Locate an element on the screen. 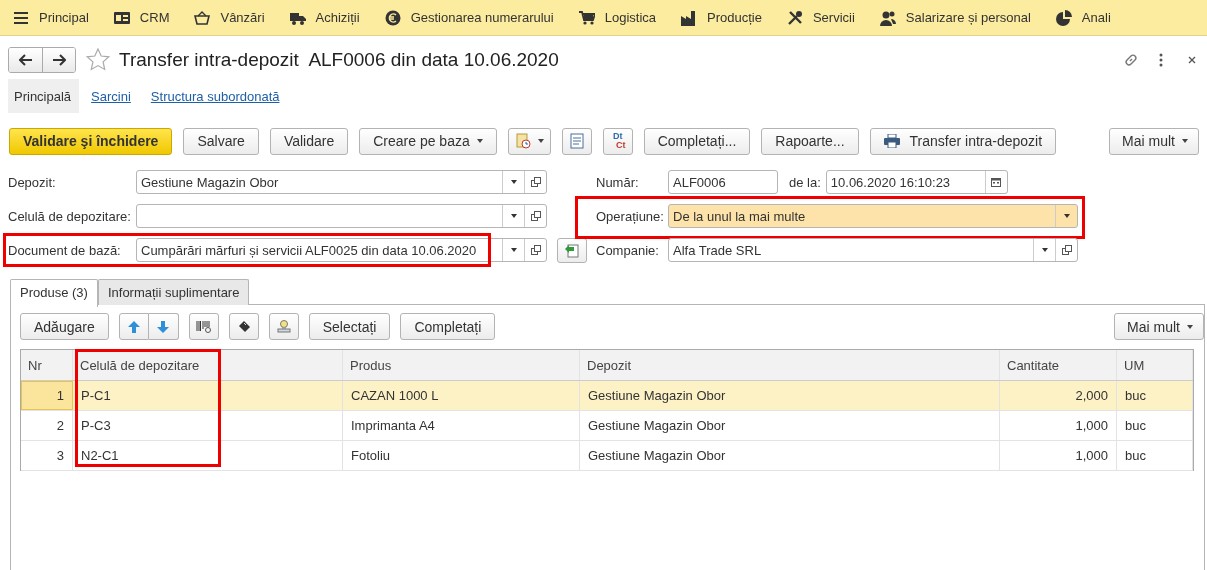  document-clock-icon is located at coordinates (522, 141).